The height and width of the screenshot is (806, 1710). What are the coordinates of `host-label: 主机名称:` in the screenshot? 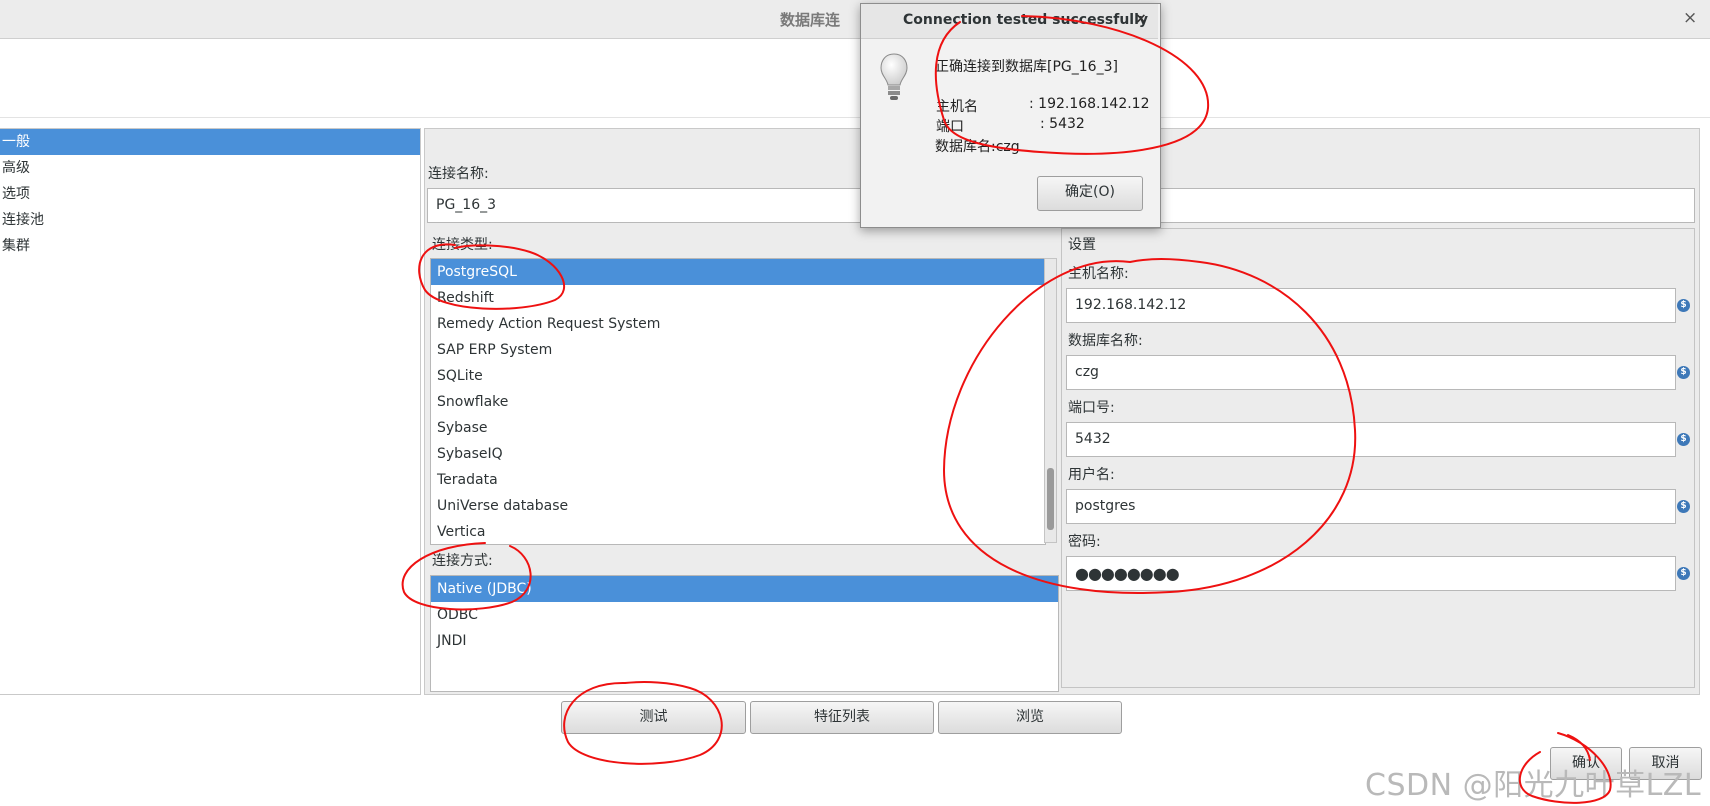 It's located at (1098, 274).